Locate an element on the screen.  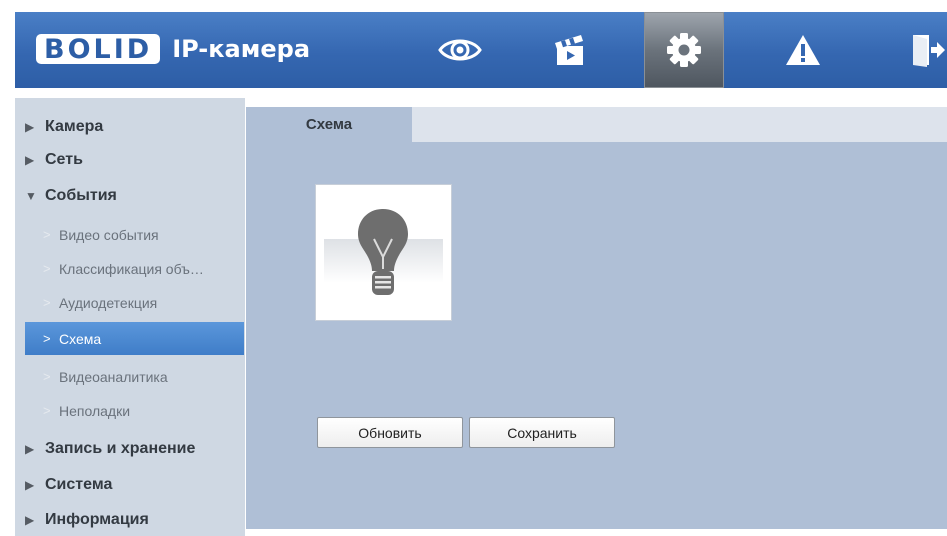
sidebar-subitem-audio-detection: > Аудиодетекция is located at coordinates (134, 302).